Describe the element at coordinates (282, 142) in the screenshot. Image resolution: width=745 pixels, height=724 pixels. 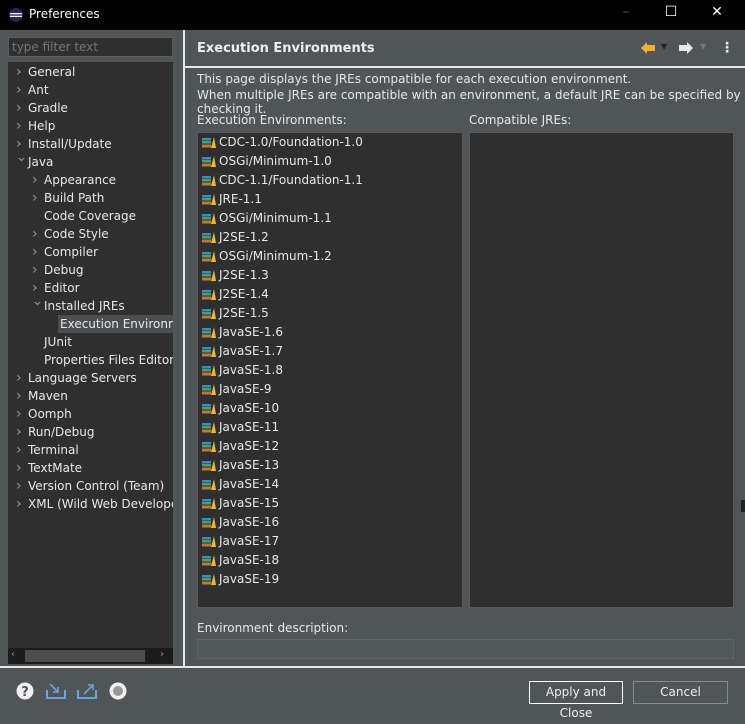
I see `environment-item: CDC-1.0/Foundation-1.0` at that location.